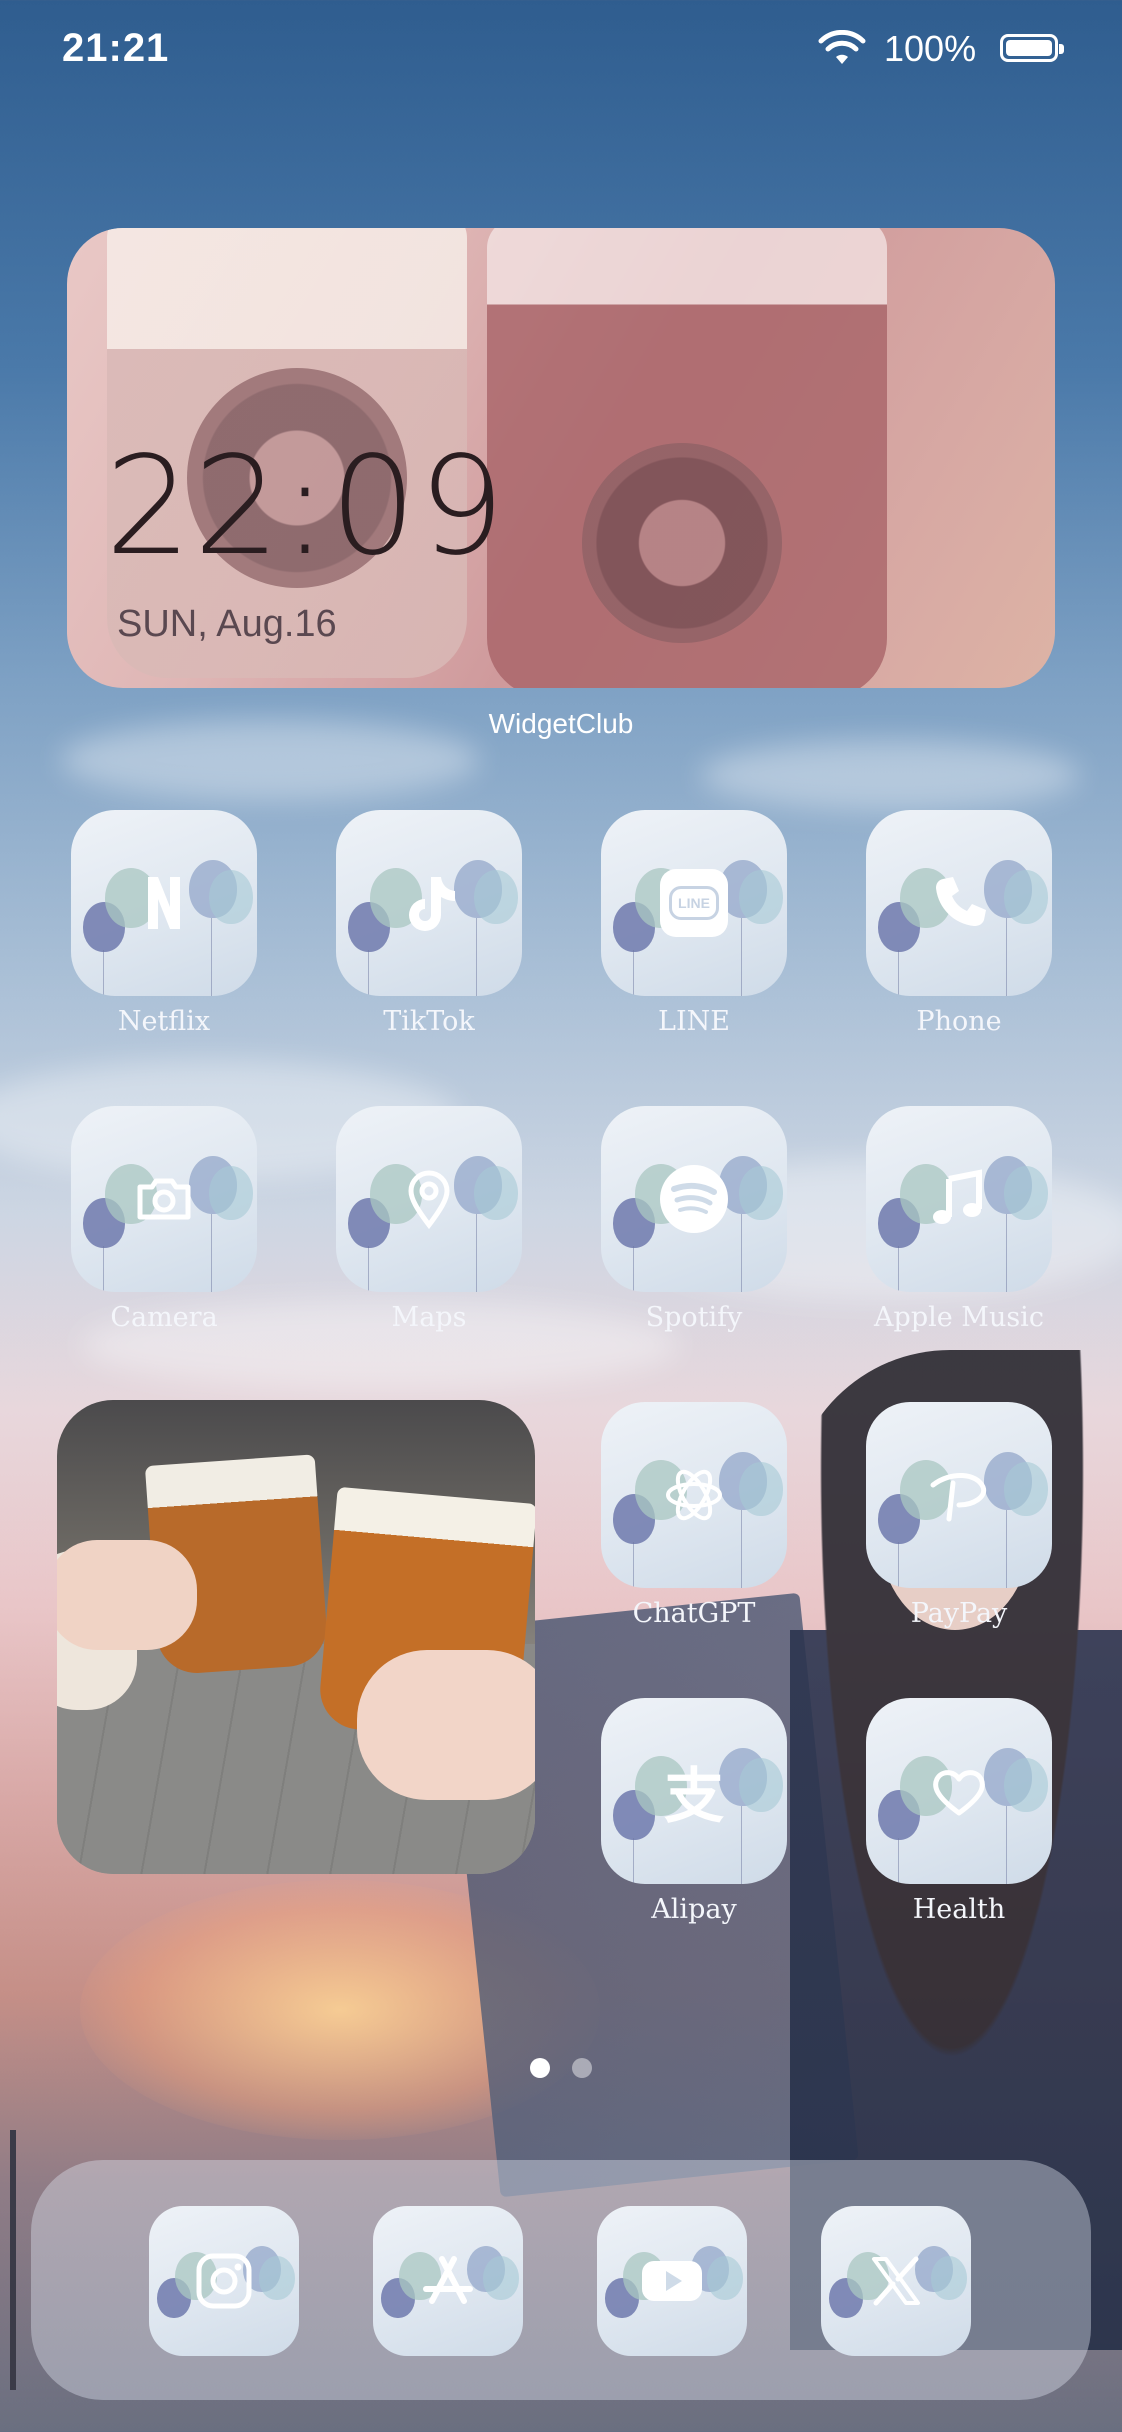 This screenshot has width=1122, height=2432. What do you see at coordinates (540, 2068) in the screenshot?
I see `page-dot-active` at bounding box center [540, 2068].